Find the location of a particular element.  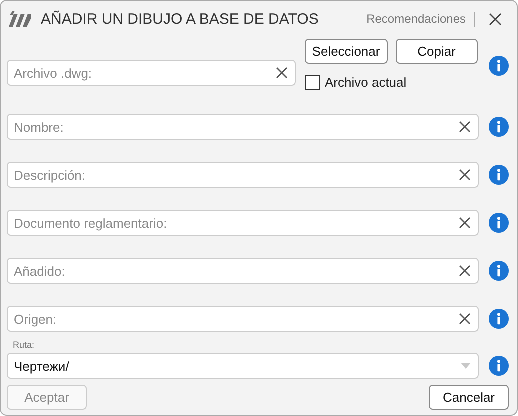

field-label: Ruta: is located at coordinates (24, 345).